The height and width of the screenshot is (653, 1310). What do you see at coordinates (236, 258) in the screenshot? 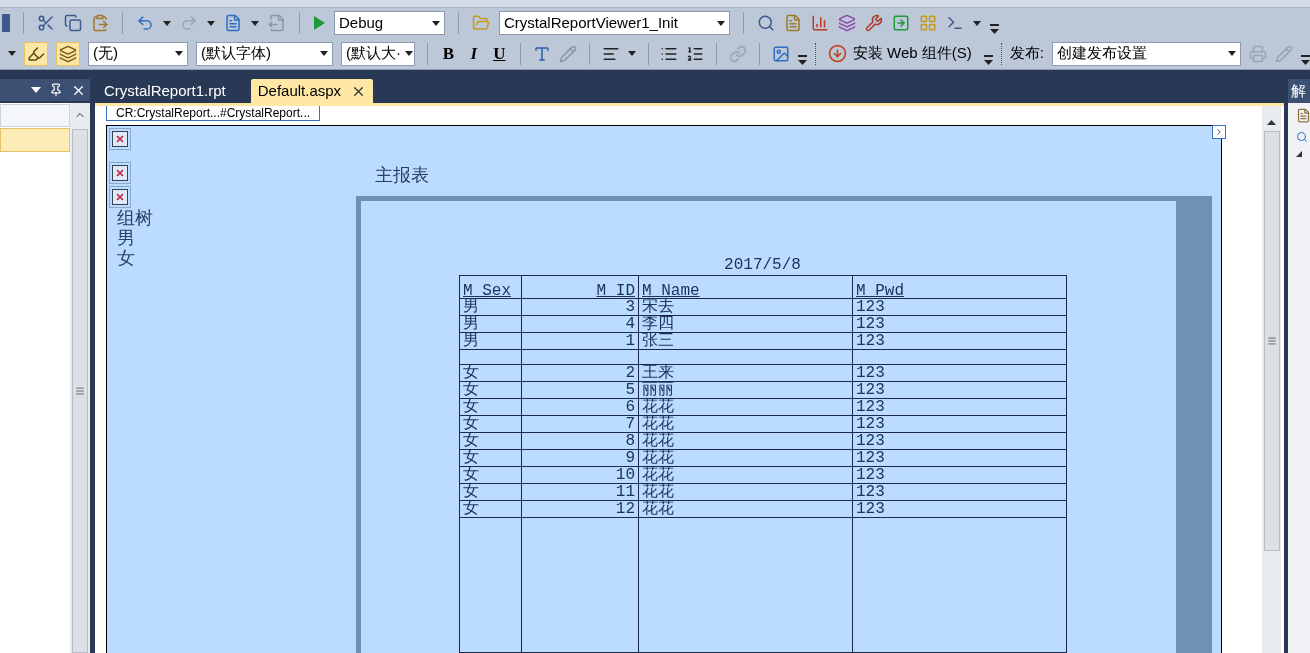
I see `group-tree-item: 女` at bounding box center [236, 258].